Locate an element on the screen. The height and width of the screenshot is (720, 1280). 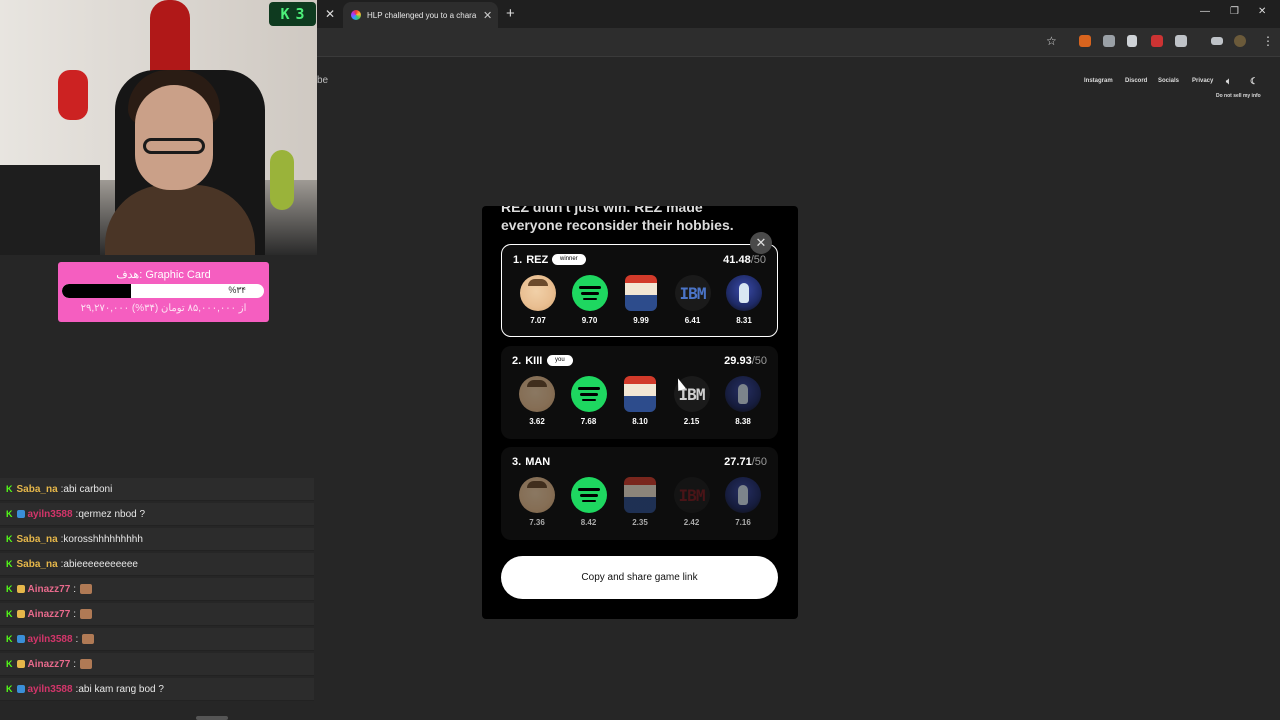
rating-cell: 8.10 is located at coordinates (640, 401).